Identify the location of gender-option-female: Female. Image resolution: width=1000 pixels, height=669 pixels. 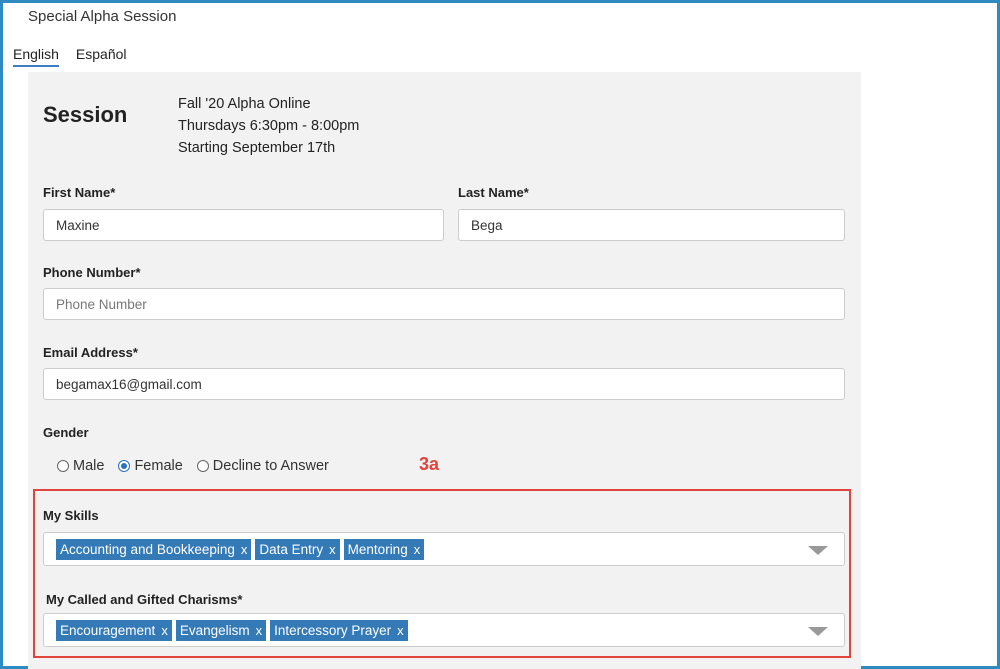
(150, 466).